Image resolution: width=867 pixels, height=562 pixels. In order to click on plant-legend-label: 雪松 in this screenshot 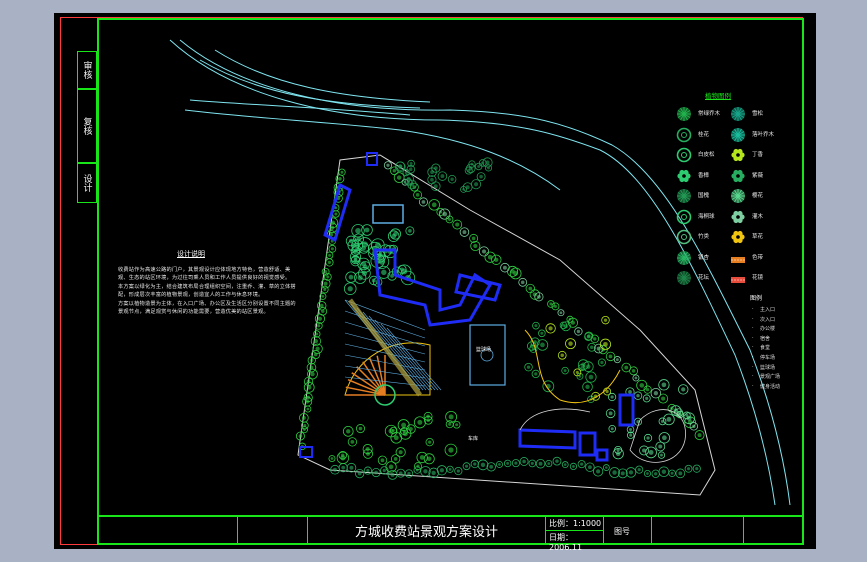, I will do `click(758, 114)`.